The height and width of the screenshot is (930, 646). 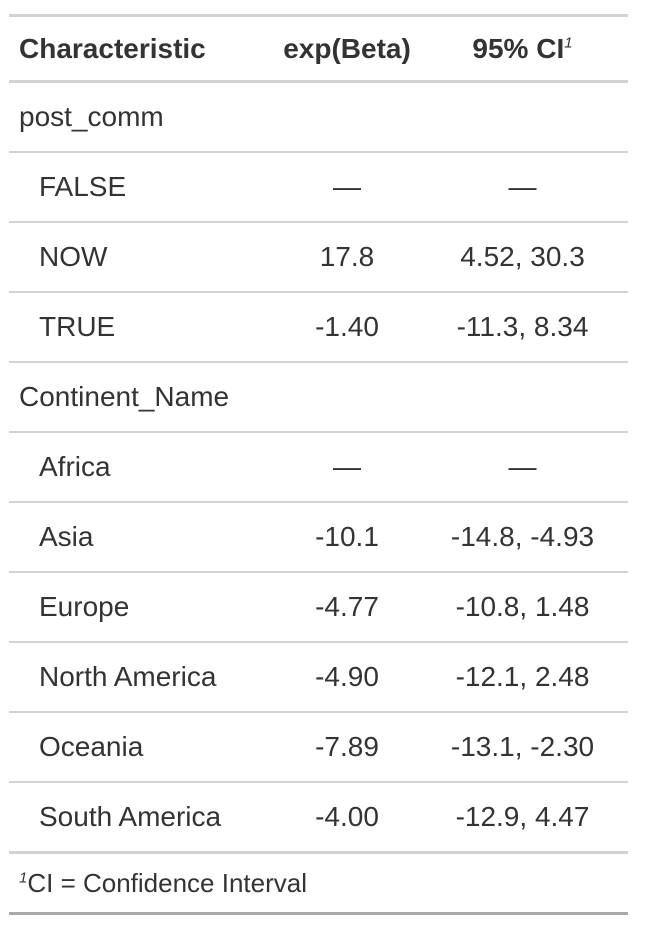 What do you see at coordinates (347, 606) in the screenshot?
I see `row-estimate: -4.77` at bounding box center [347, 606].